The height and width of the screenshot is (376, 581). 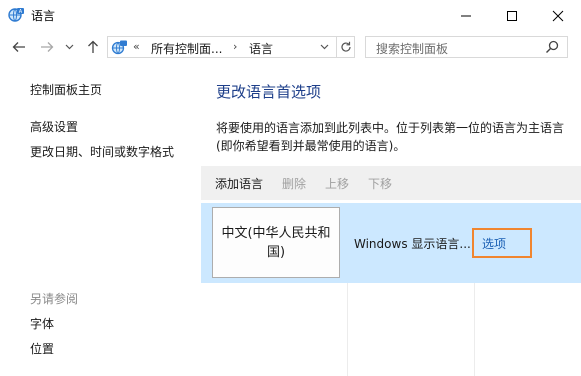 I want to click on language-toolbar: 添加语言 删除 上移 下移, so click(x=391, y=183).